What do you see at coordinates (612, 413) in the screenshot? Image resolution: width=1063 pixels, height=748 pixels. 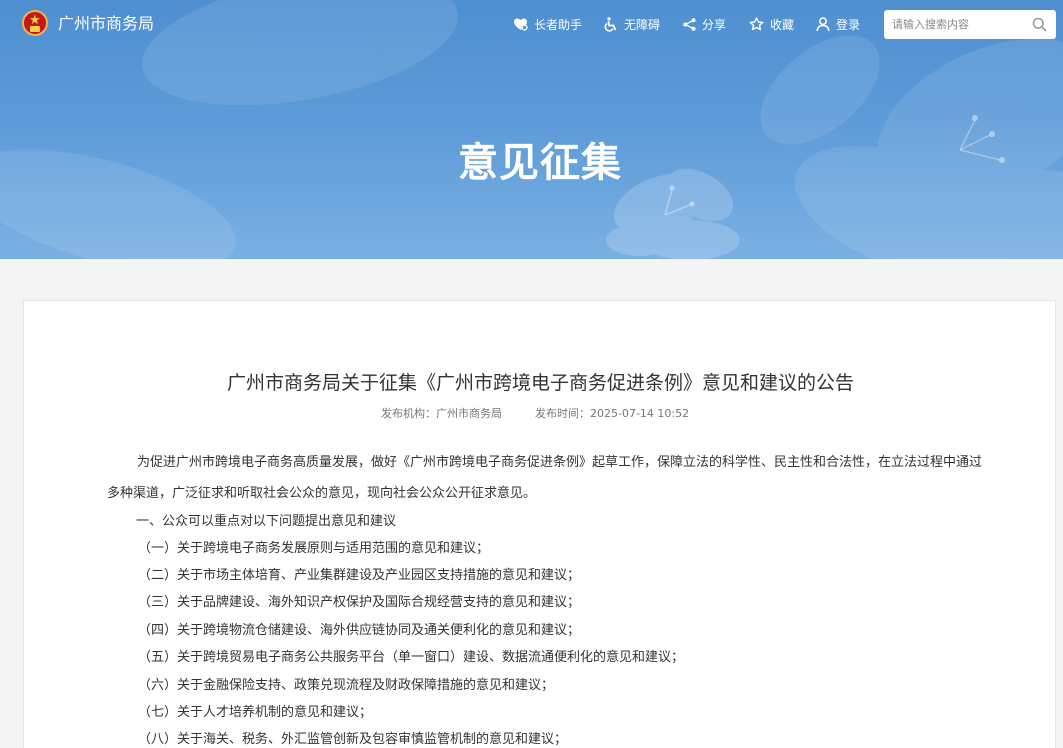 I see `article-publish-time: 发布时间：2025-07-14 10:52` at bounding box center [612, 413].